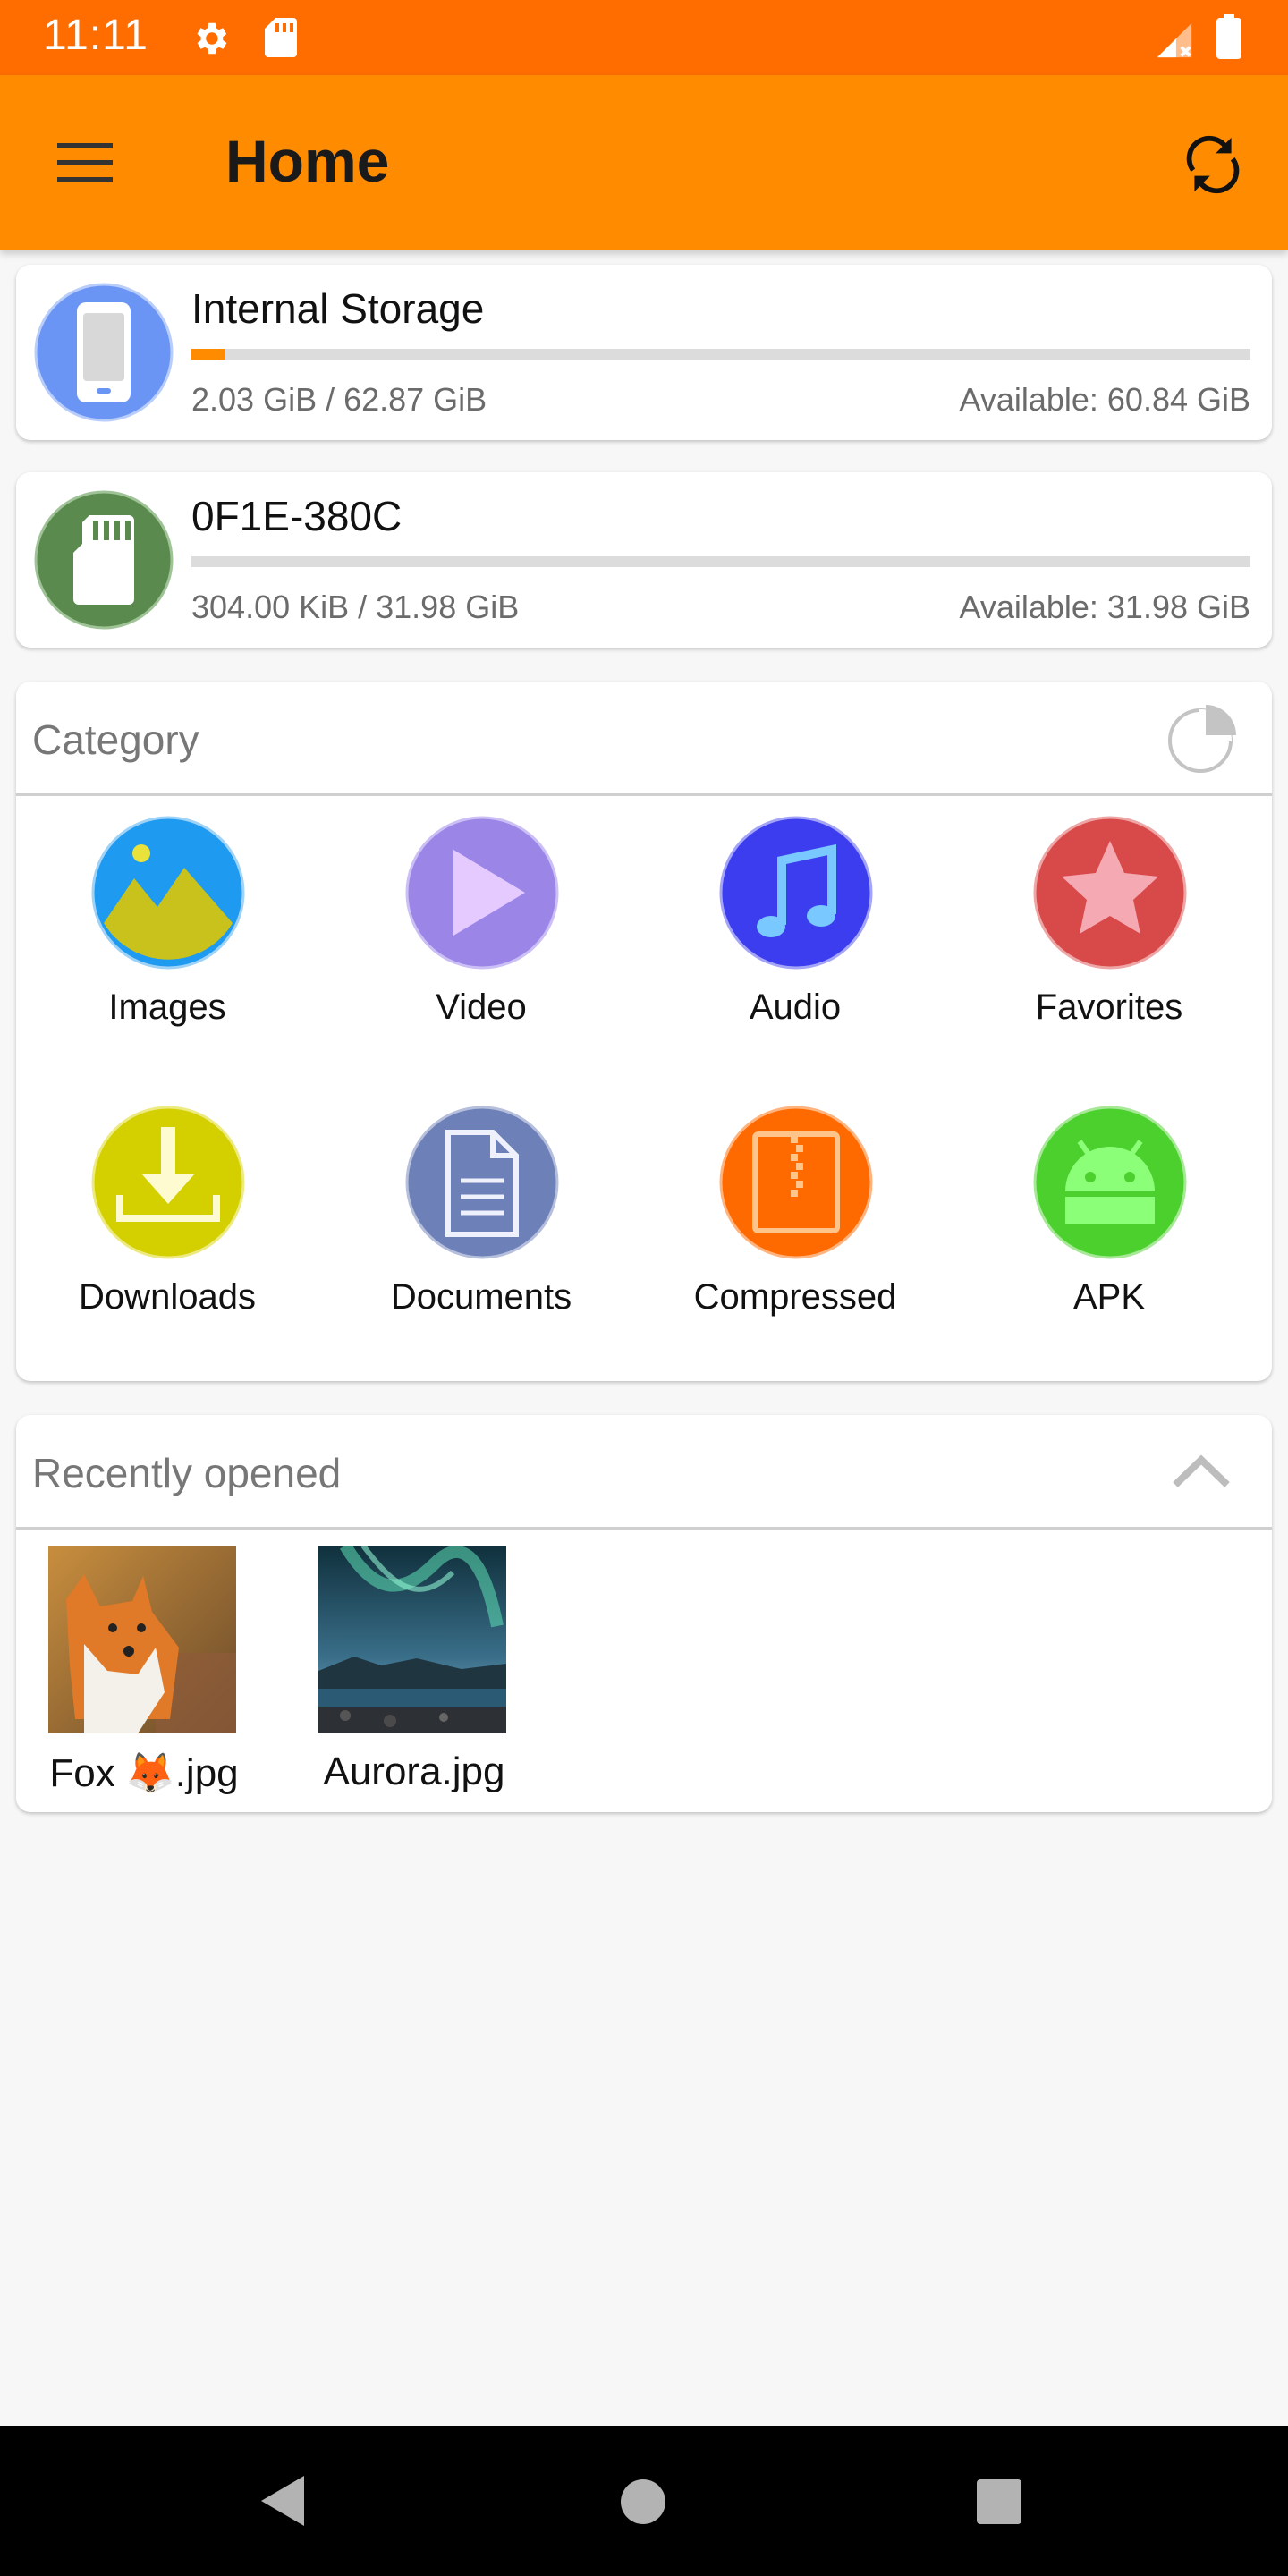  I want to click on recent-item-name: Aurora.jpg, so click(414, 1771).